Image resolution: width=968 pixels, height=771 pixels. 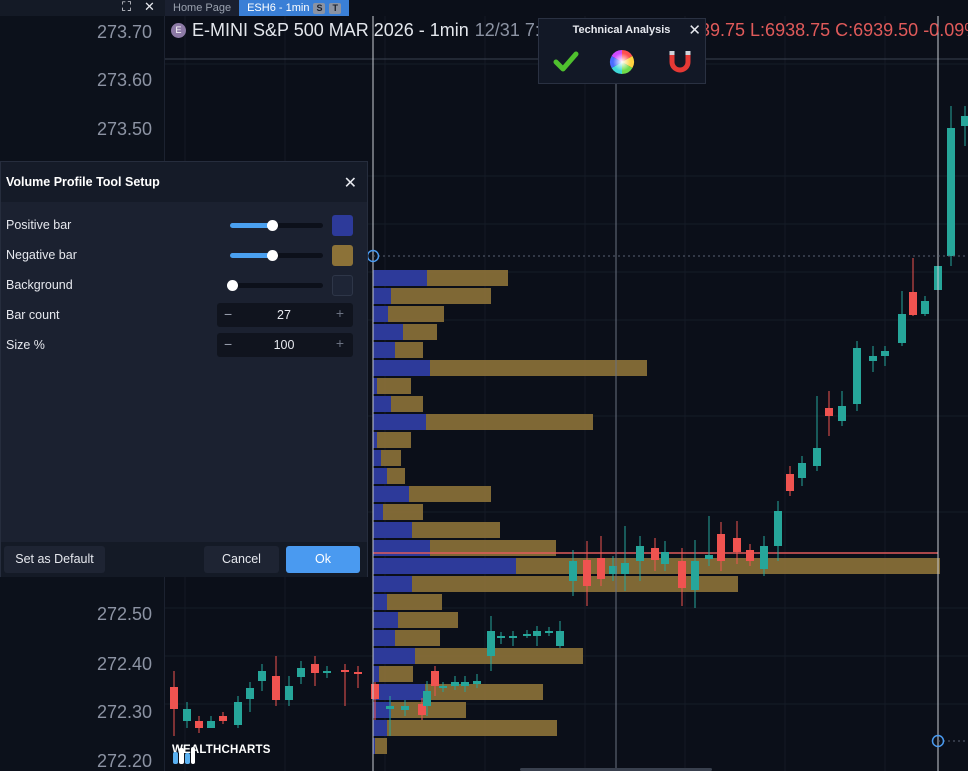 I want to click on size-percent-value: 100, so click(x=284, y=345).